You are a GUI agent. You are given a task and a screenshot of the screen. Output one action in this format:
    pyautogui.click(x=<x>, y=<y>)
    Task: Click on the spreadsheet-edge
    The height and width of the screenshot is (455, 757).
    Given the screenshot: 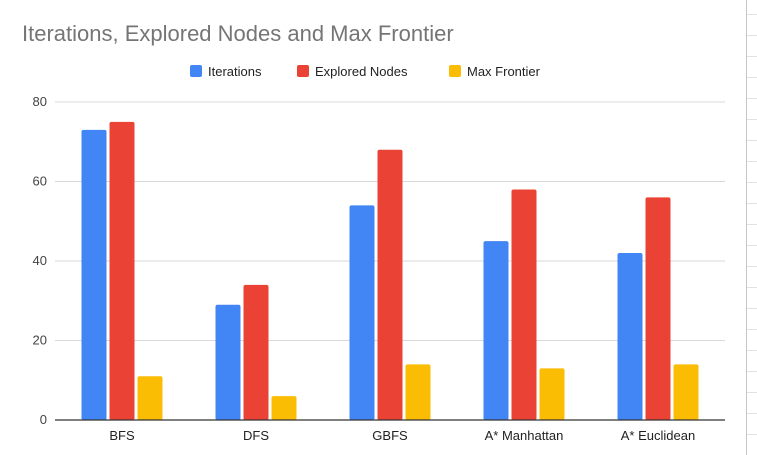 What is the action you would take?
    pyautogui.click(x=751, y=227)
    